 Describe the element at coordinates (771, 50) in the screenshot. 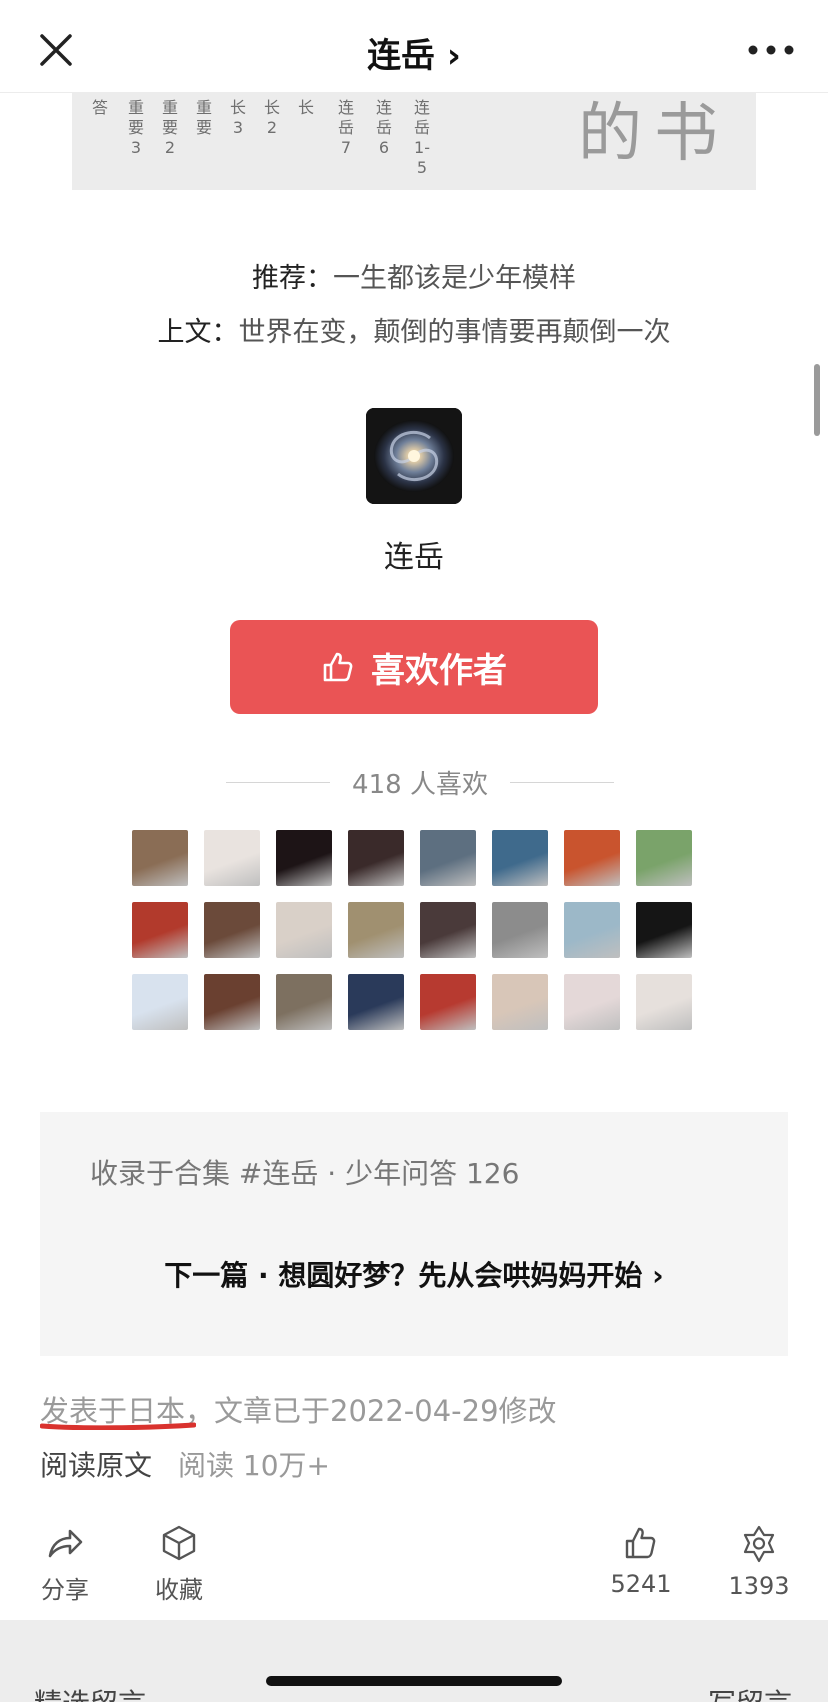

I see `more-dots-icon` at that location.